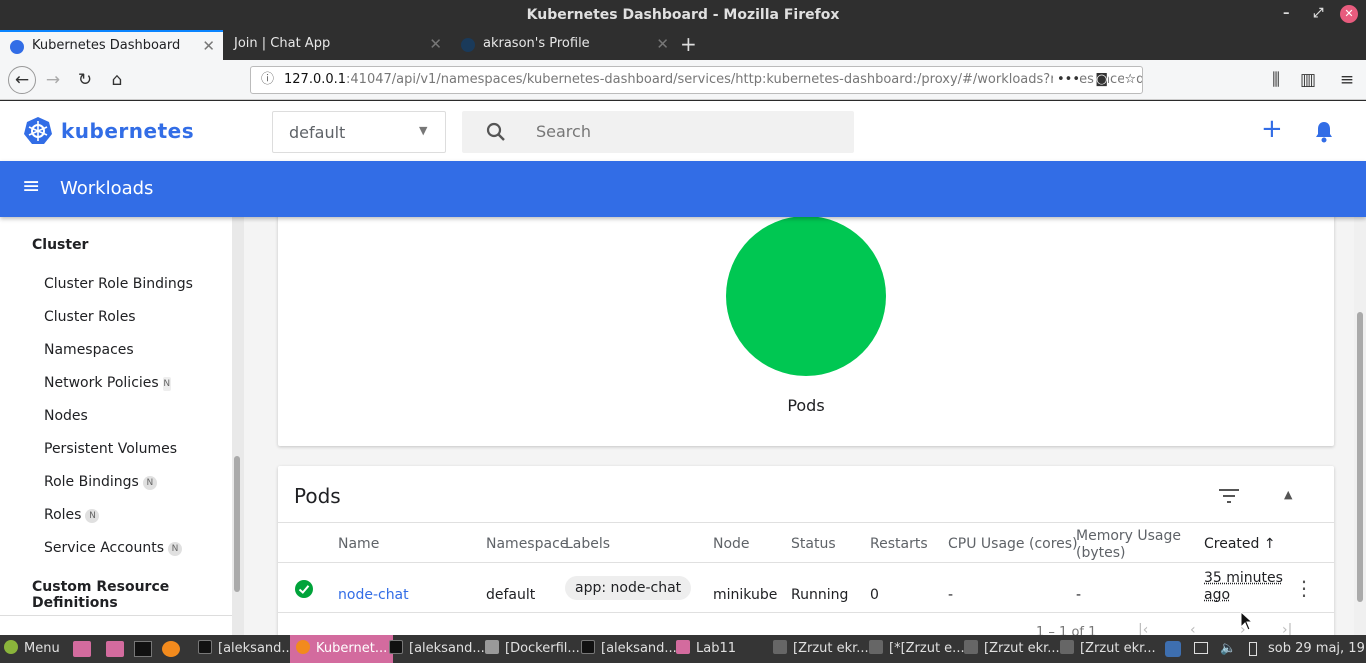 The image size is (1366, 663). What do you see at coordinates (527, 544) in the screenshot?
I see `column-header-namespace: Namespace` at bounding box center [527, 544].